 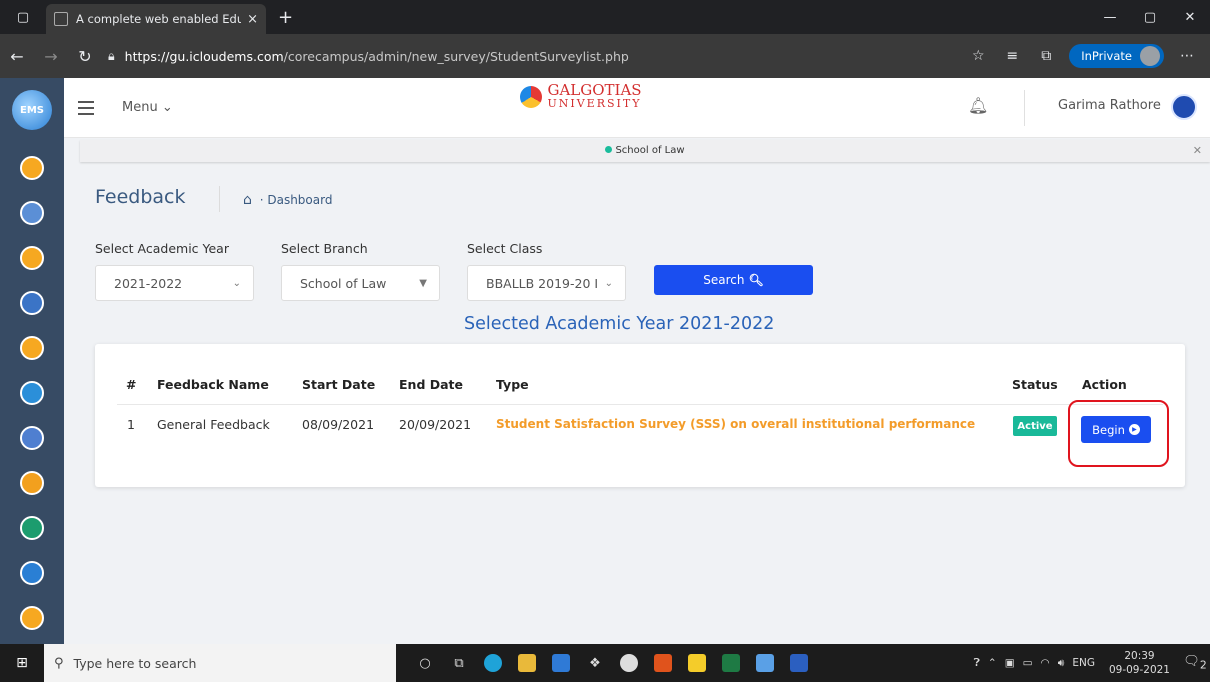 I want to click on mail-icon, so click(x=561, y=663).